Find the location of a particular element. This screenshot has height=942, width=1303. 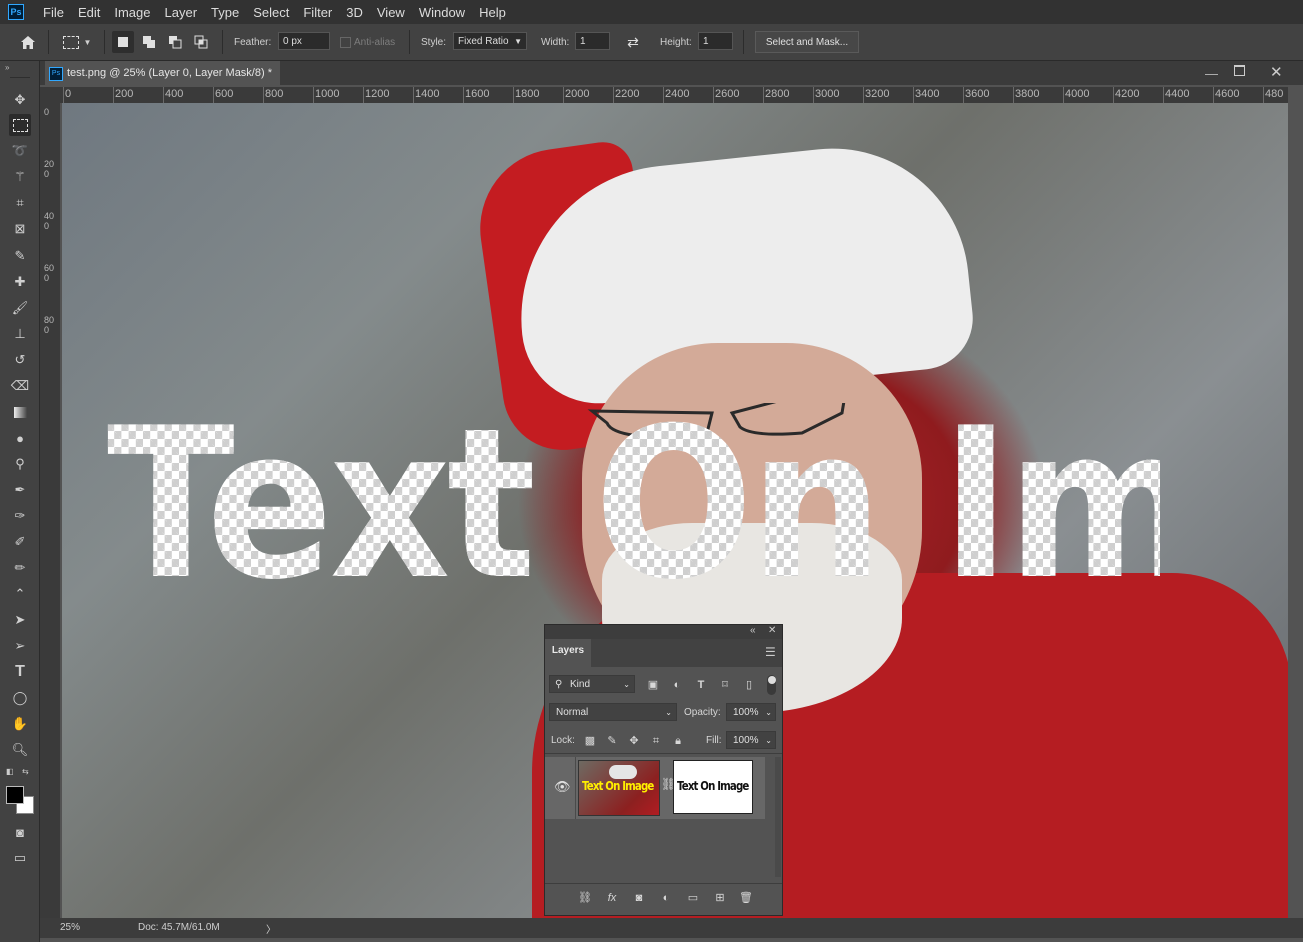

filter-smart-object-icon: ▯ is located at coordinates (749, 685).